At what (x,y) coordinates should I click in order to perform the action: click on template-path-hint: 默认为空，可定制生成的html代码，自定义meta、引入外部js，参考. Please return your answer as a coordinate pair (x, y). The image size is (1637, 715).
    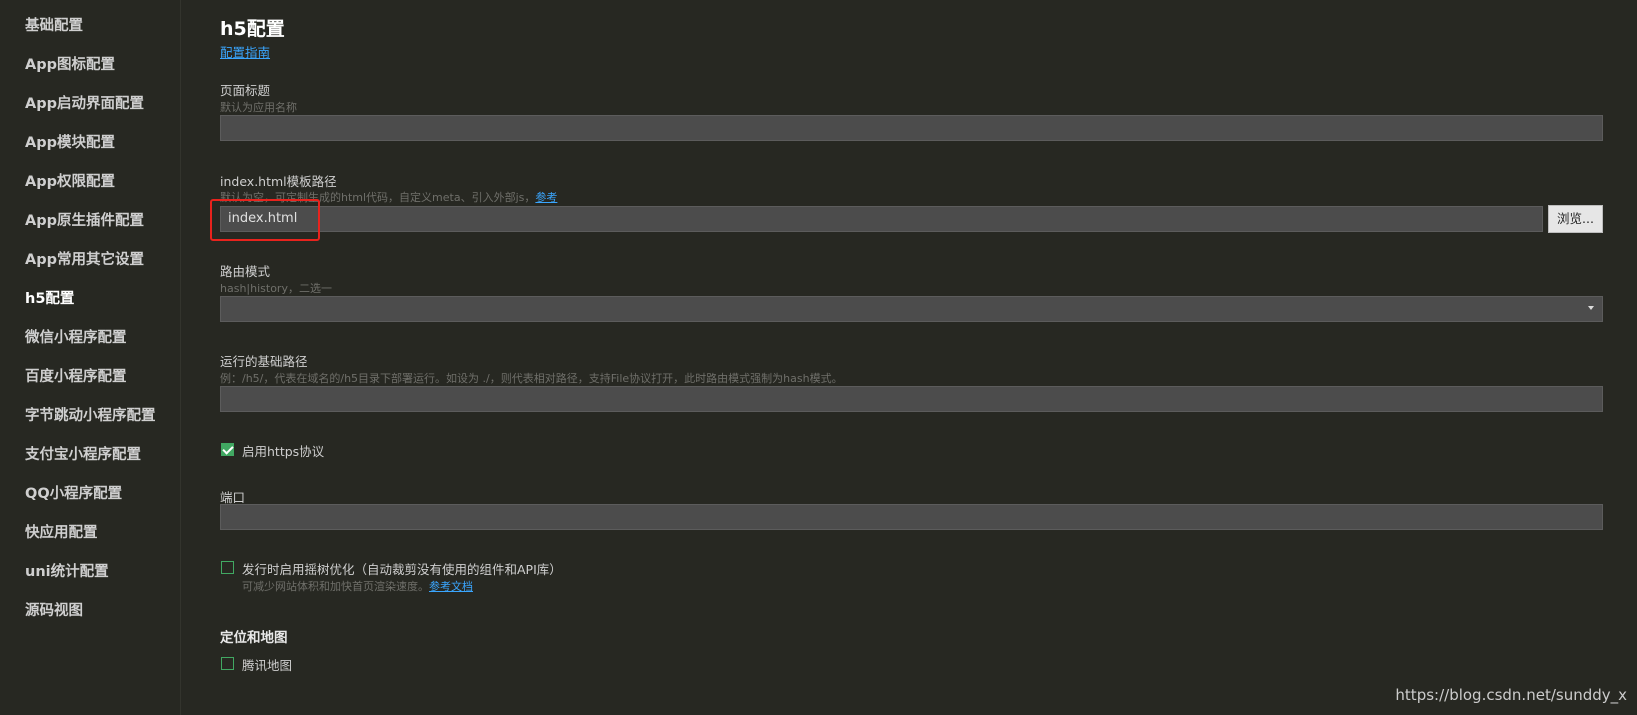
    Looking at the image, I should click on (388, 197).